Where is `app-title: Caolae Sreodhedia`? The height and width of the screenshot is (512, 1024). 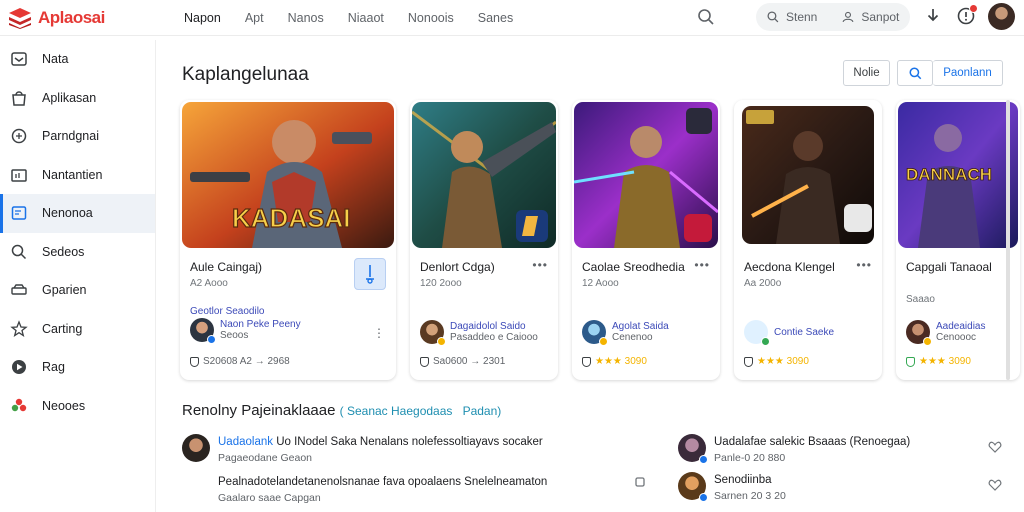 app-title: Caolae Sreodhedia is located at coordinates (633, 267).